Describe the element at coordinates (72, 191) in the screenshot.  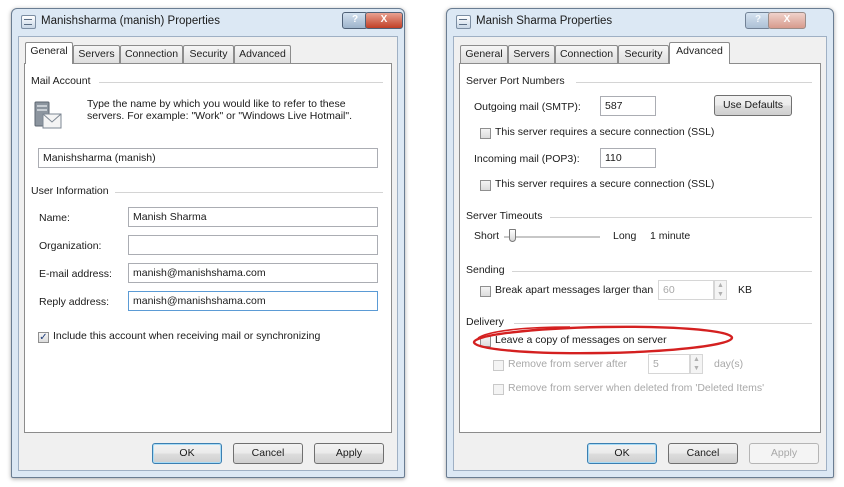
I see `user-information-group-title: User Information` at that location.